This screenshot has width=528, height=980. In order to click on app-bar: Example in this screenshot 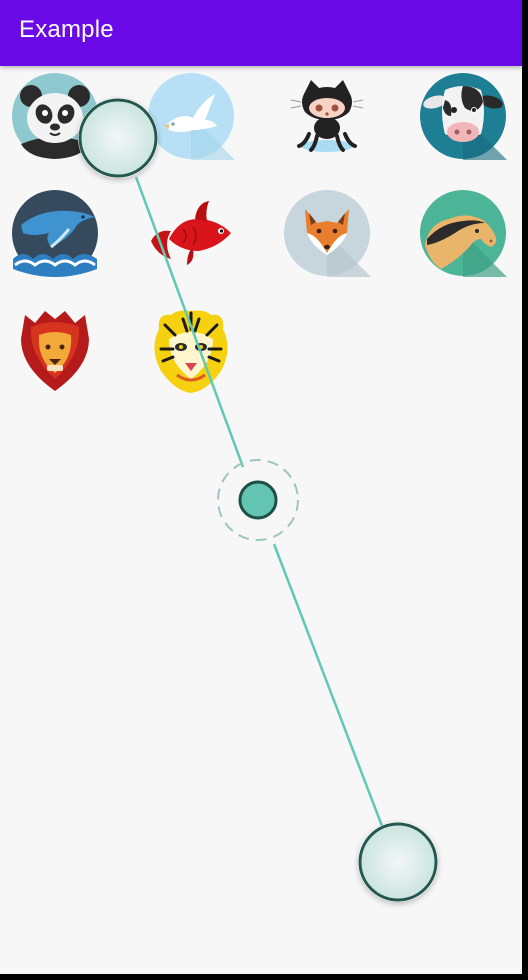, I will do `click(261, 33)`.